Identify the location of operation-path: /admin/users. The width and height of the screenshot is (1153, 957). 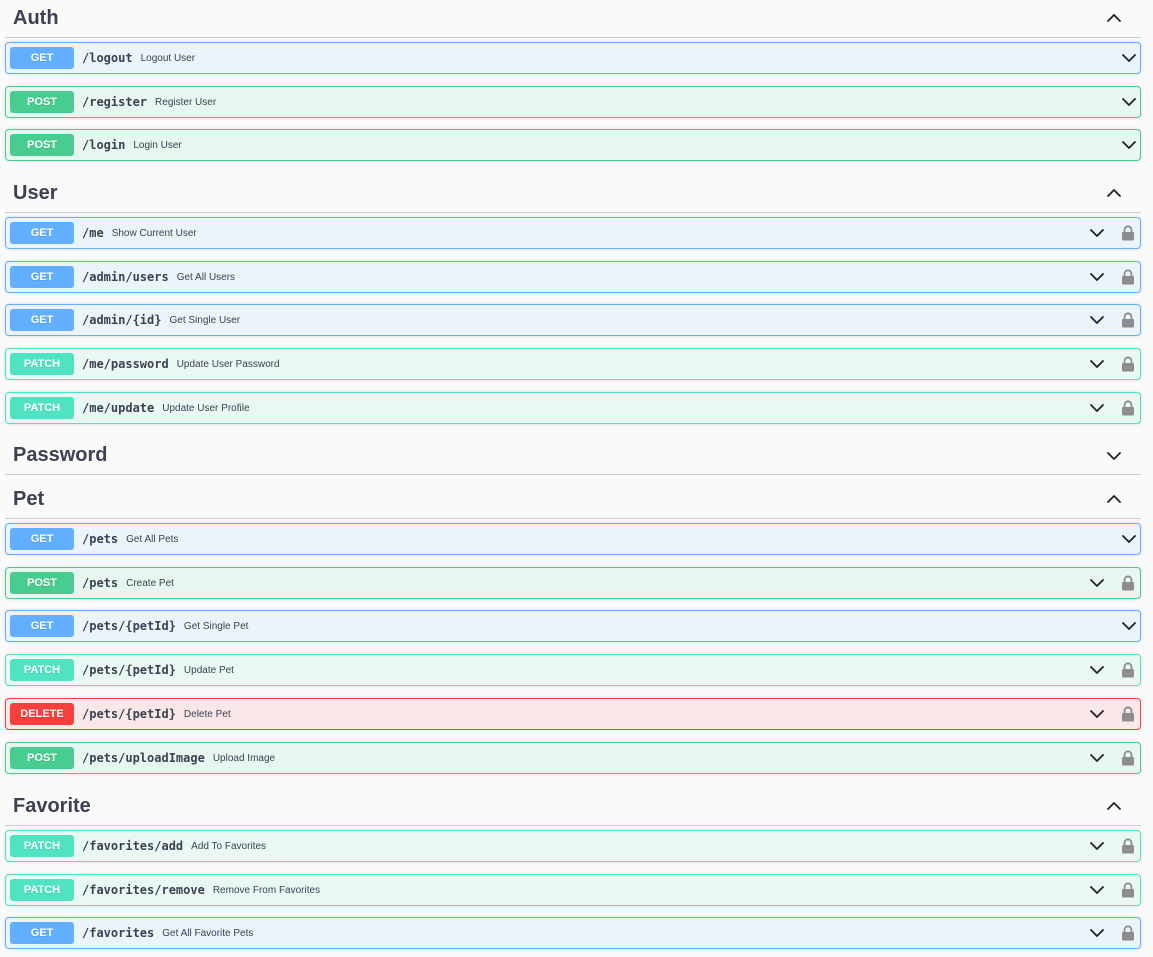
(125, 277).